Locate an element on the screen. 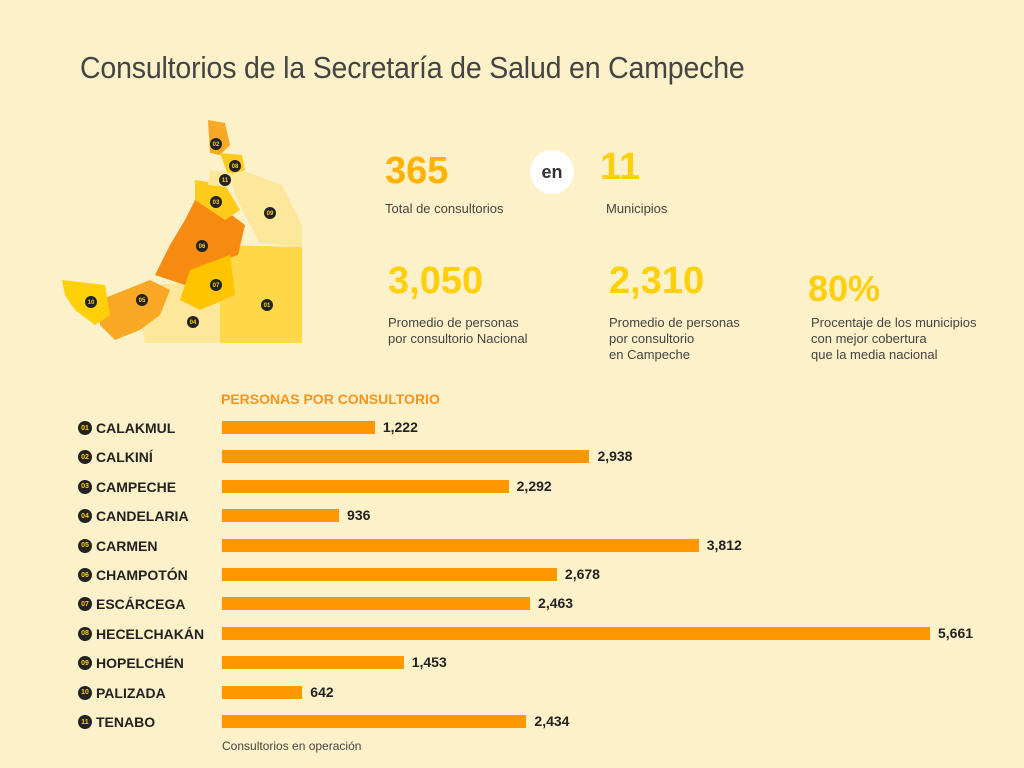 The width and height of the screenshot is (1024, 768). campeche-value: 2,310 is located at coordinates (657, 281).